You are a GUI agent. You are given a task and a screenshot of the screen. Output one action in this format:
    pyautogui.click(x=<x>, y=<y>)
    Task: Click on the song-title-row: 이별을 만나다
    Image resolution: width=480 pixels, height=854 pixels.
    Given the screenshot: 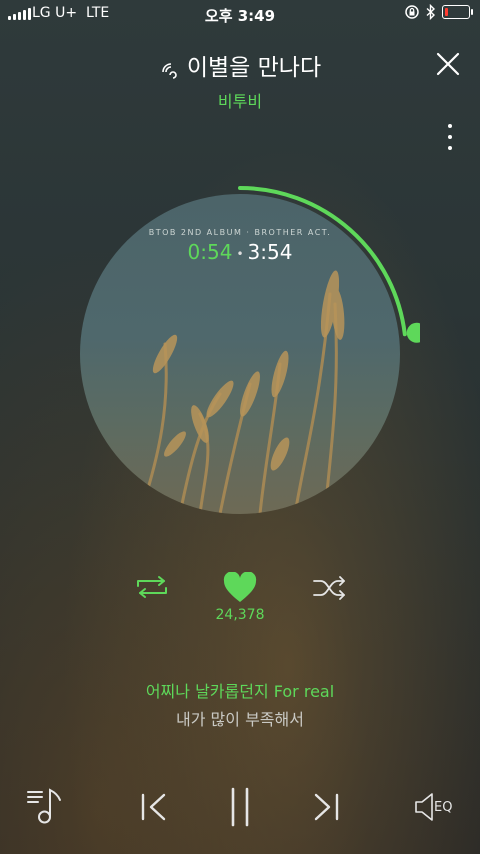 What is the action you would take?
    pyautogui.click(x=240, y=65)
    